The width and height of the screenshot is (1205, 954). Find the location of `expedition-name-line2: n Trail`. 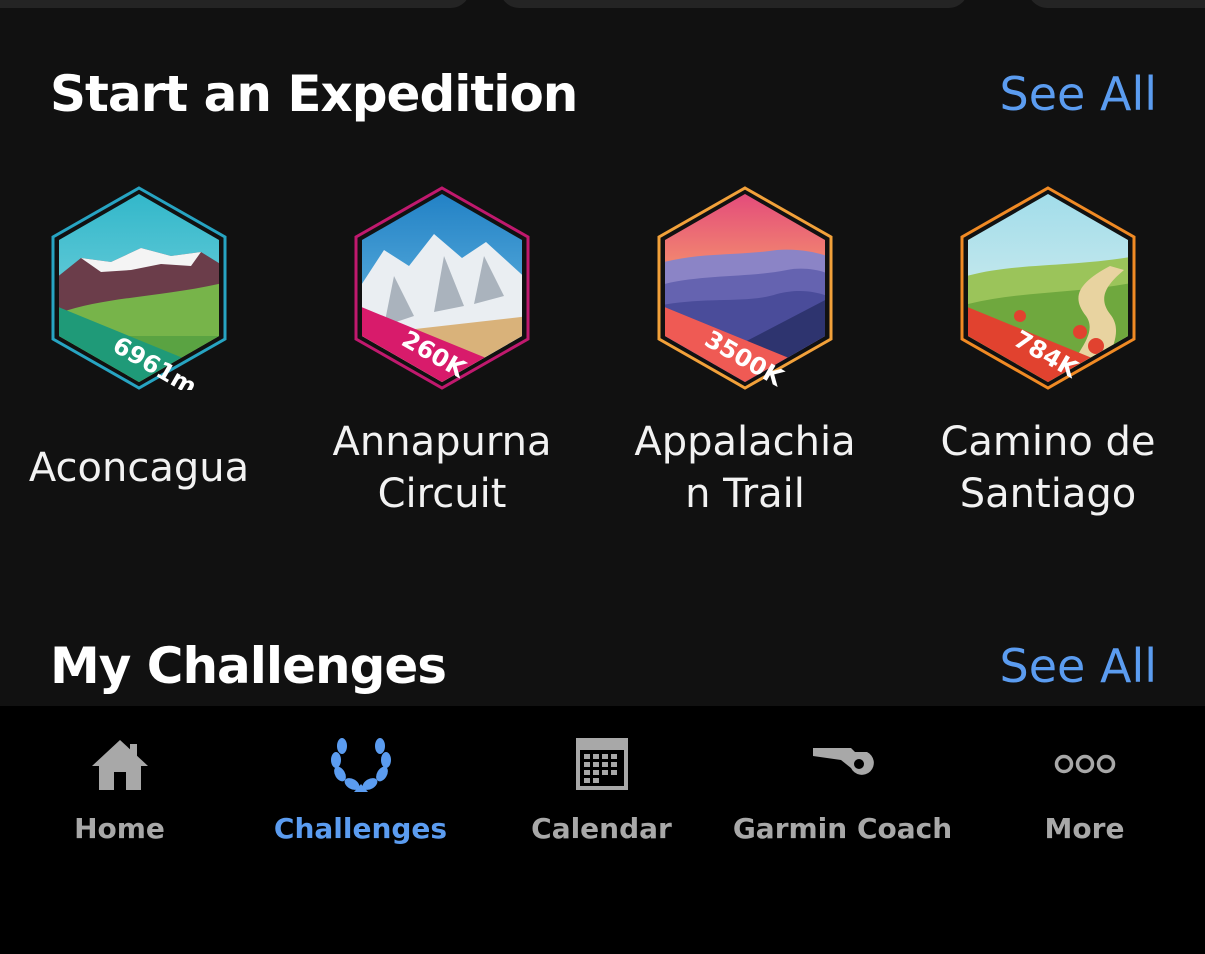

expedition-name-line2: n Trail is located at coordinates (745, 494).